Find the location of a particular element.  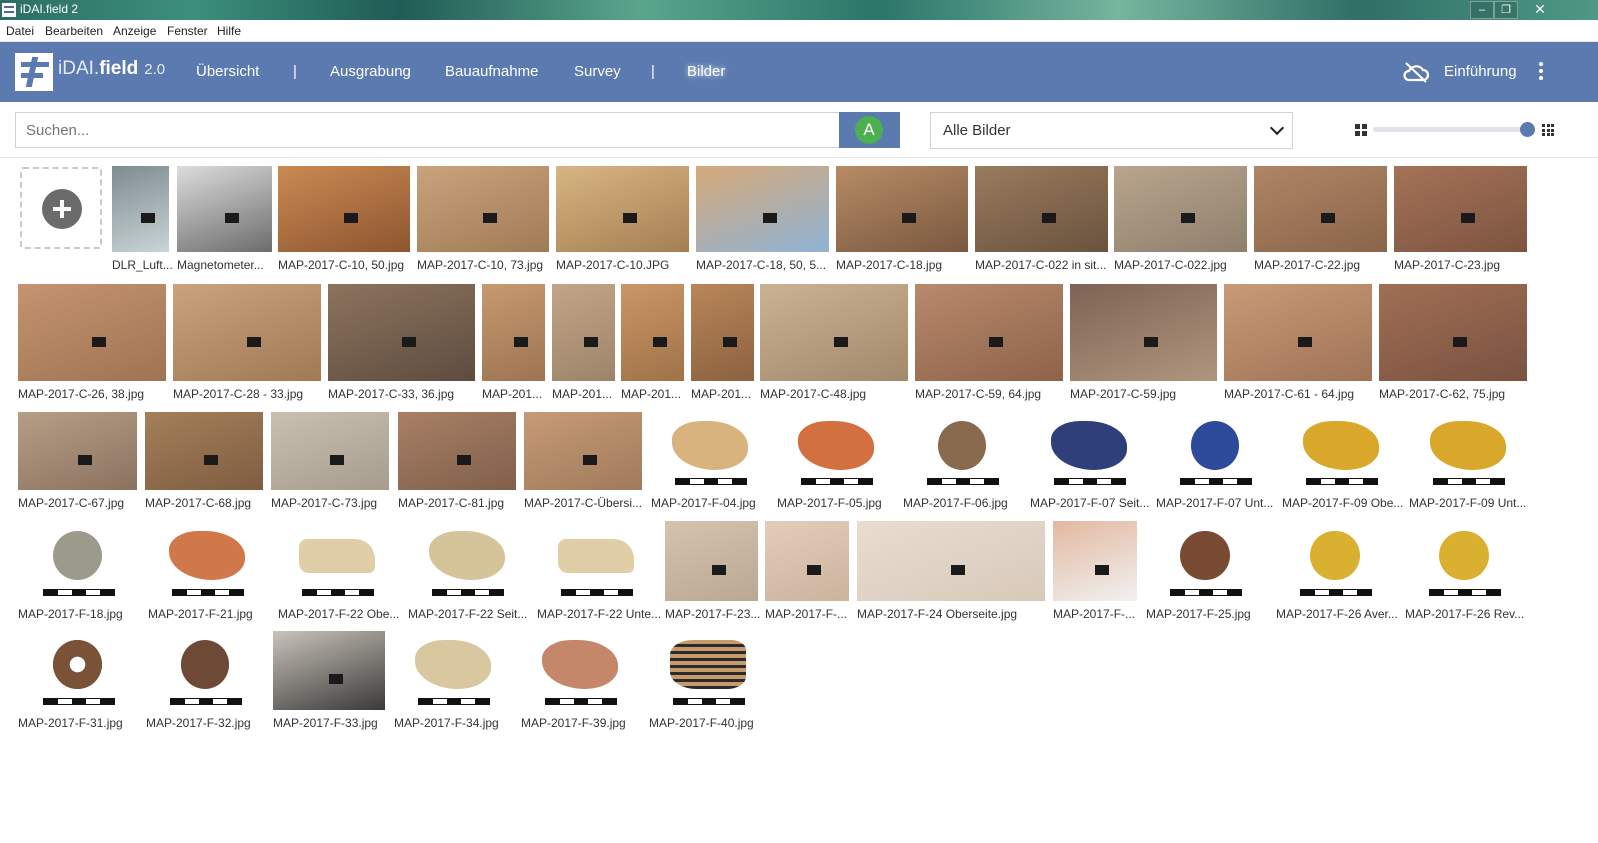

image-thumbnail: MAP-2017-C-67.jpg is located at coordinates (77, 461).